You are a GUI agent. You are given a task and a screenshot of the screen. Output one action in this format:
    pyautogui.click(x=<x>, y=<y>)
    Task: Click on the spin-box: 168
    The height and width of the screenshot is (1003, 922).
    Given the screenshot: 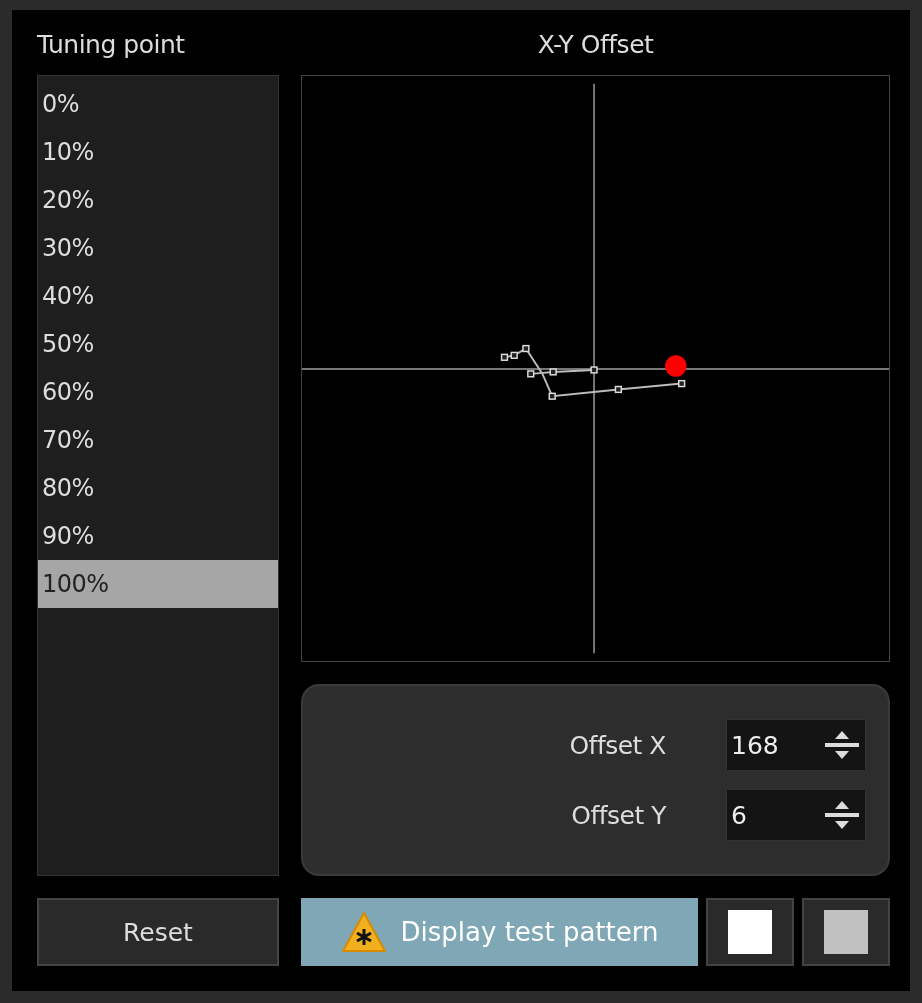 What is the action you would take?
    pyautogui.click(x=796, y=745)
    